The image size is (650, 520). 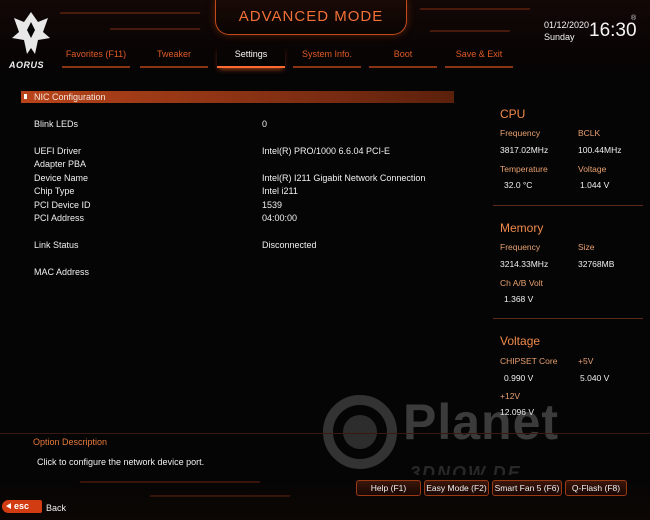 I want to click on time-display: 16:30, so click(x=613, y=30).